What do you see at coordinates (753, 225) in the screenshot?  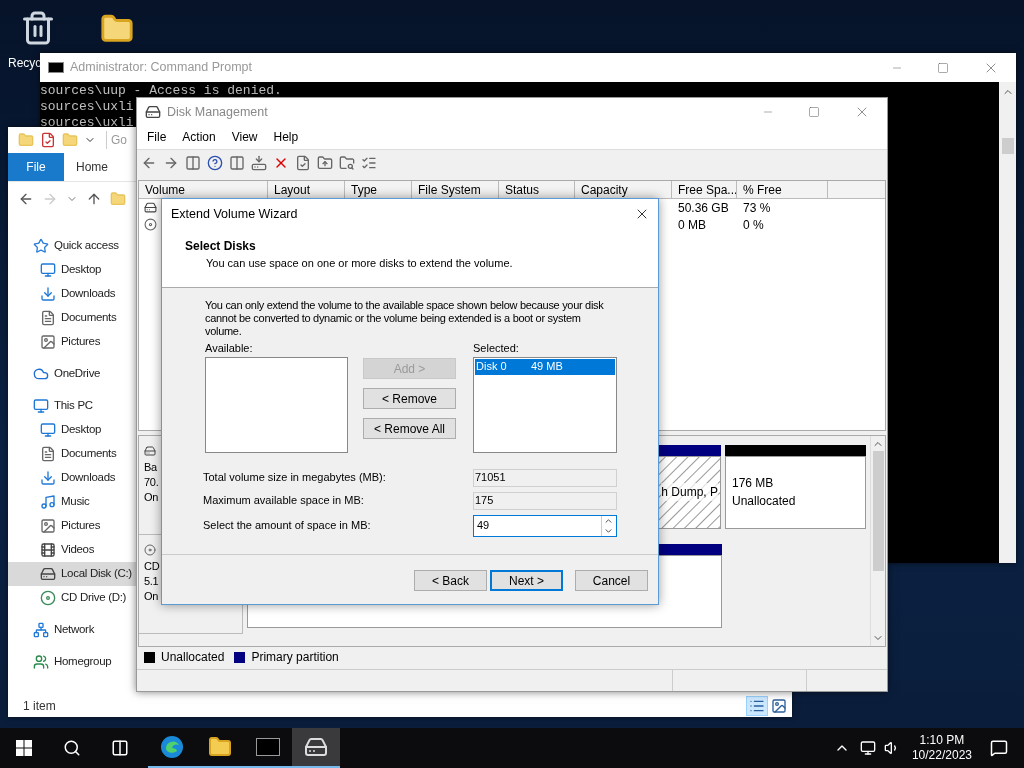 I see `table-cell-text: 0 %` at bounding box center [753, 225].